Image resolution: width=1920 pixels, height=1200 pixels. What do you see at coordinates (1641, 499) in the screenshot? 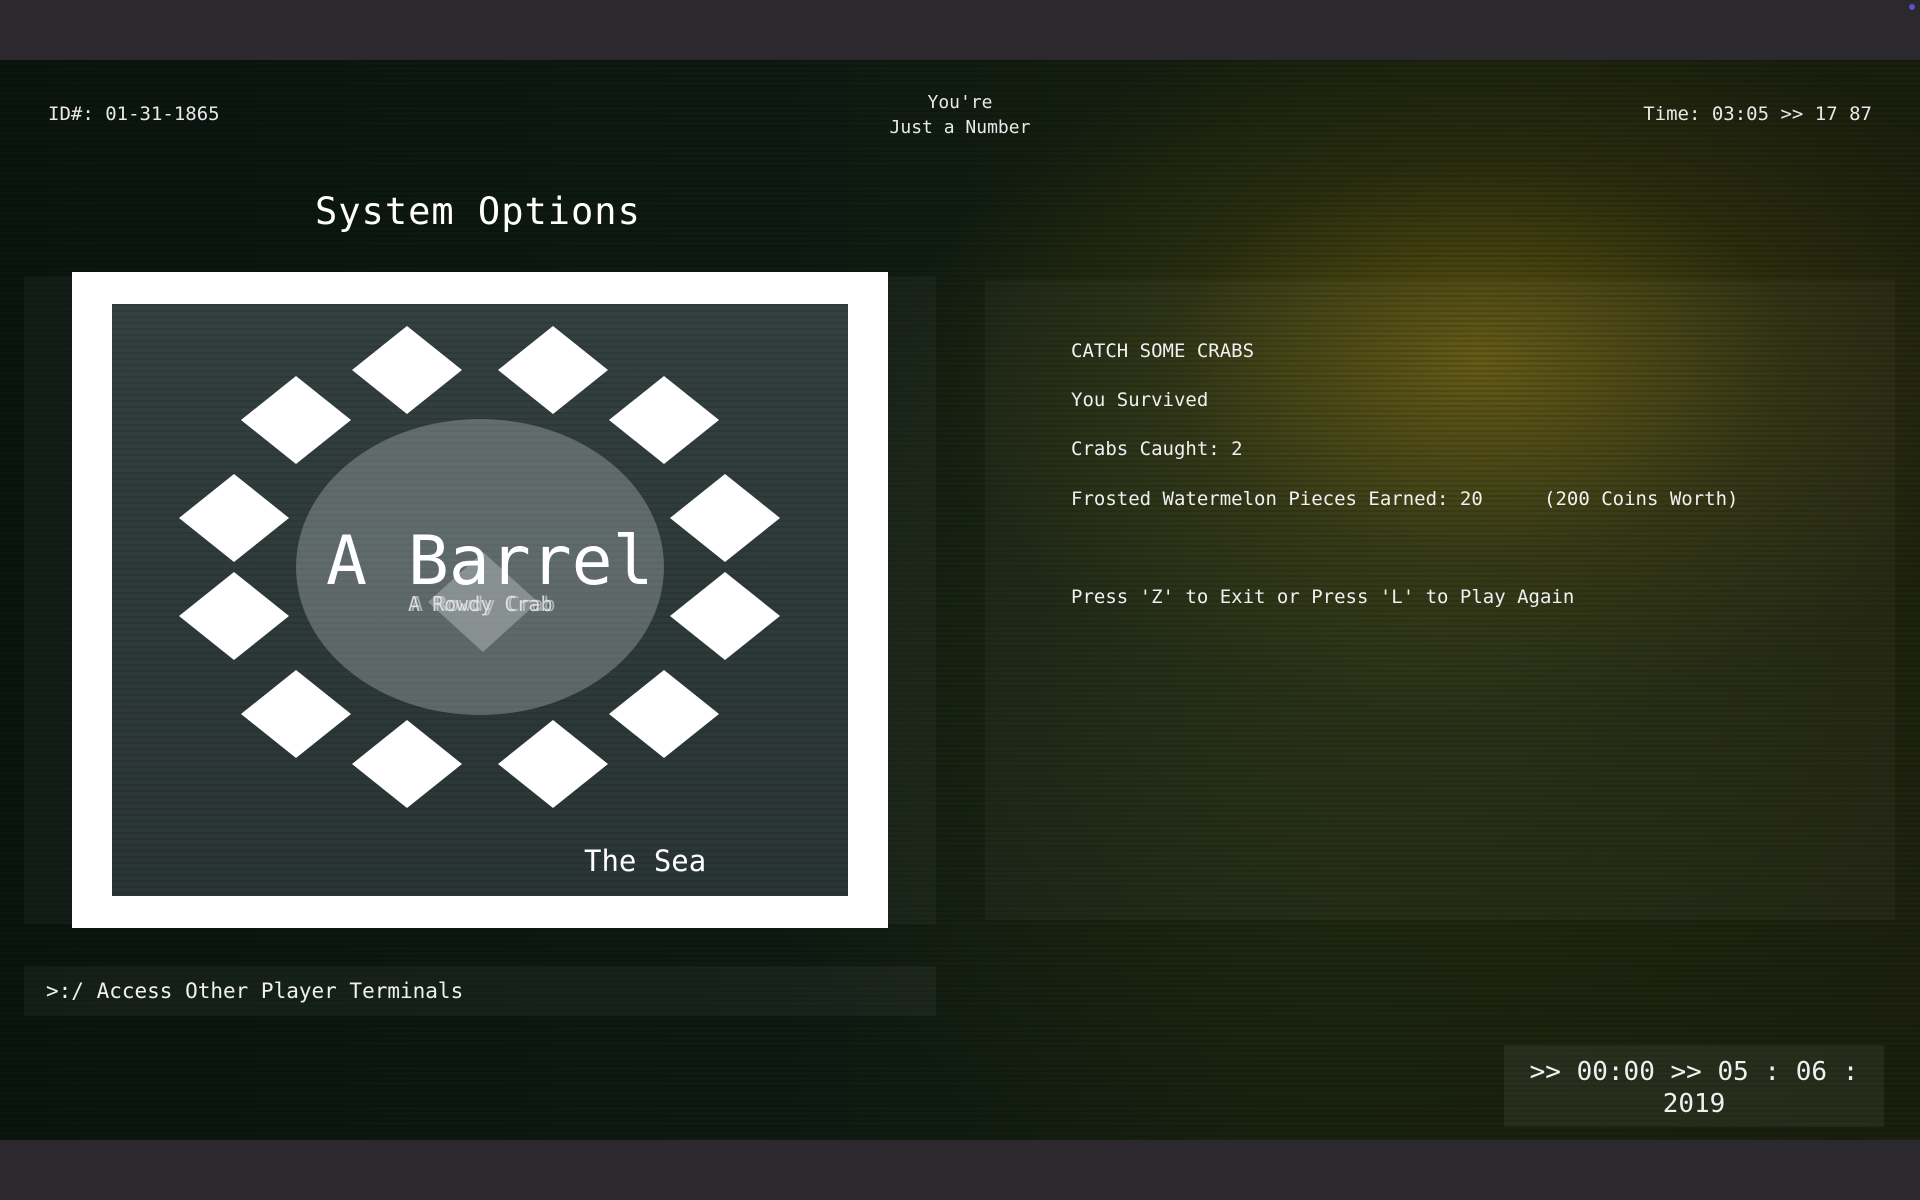
I see `coins-worth: (200 Coins Worth)` at bounding box center [1641, 499].